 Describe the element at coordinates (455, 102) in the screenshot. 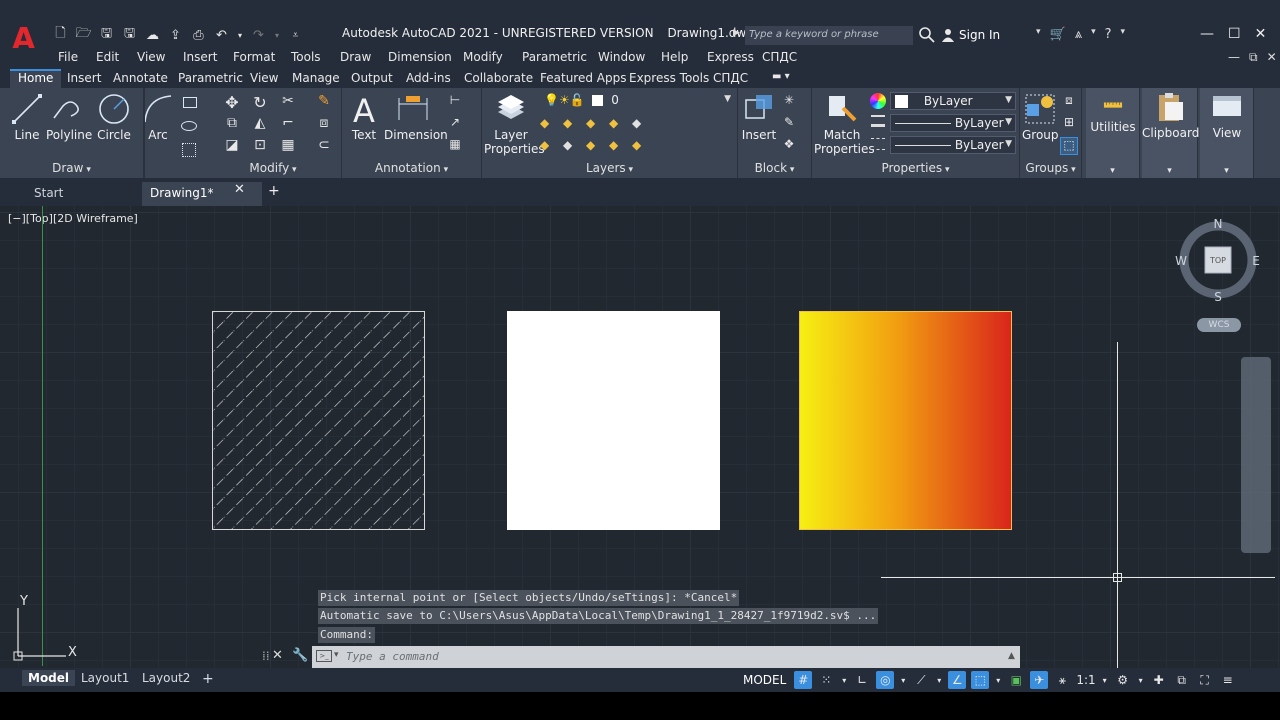

I see `linear-dim-icon: ⊢` at that location.